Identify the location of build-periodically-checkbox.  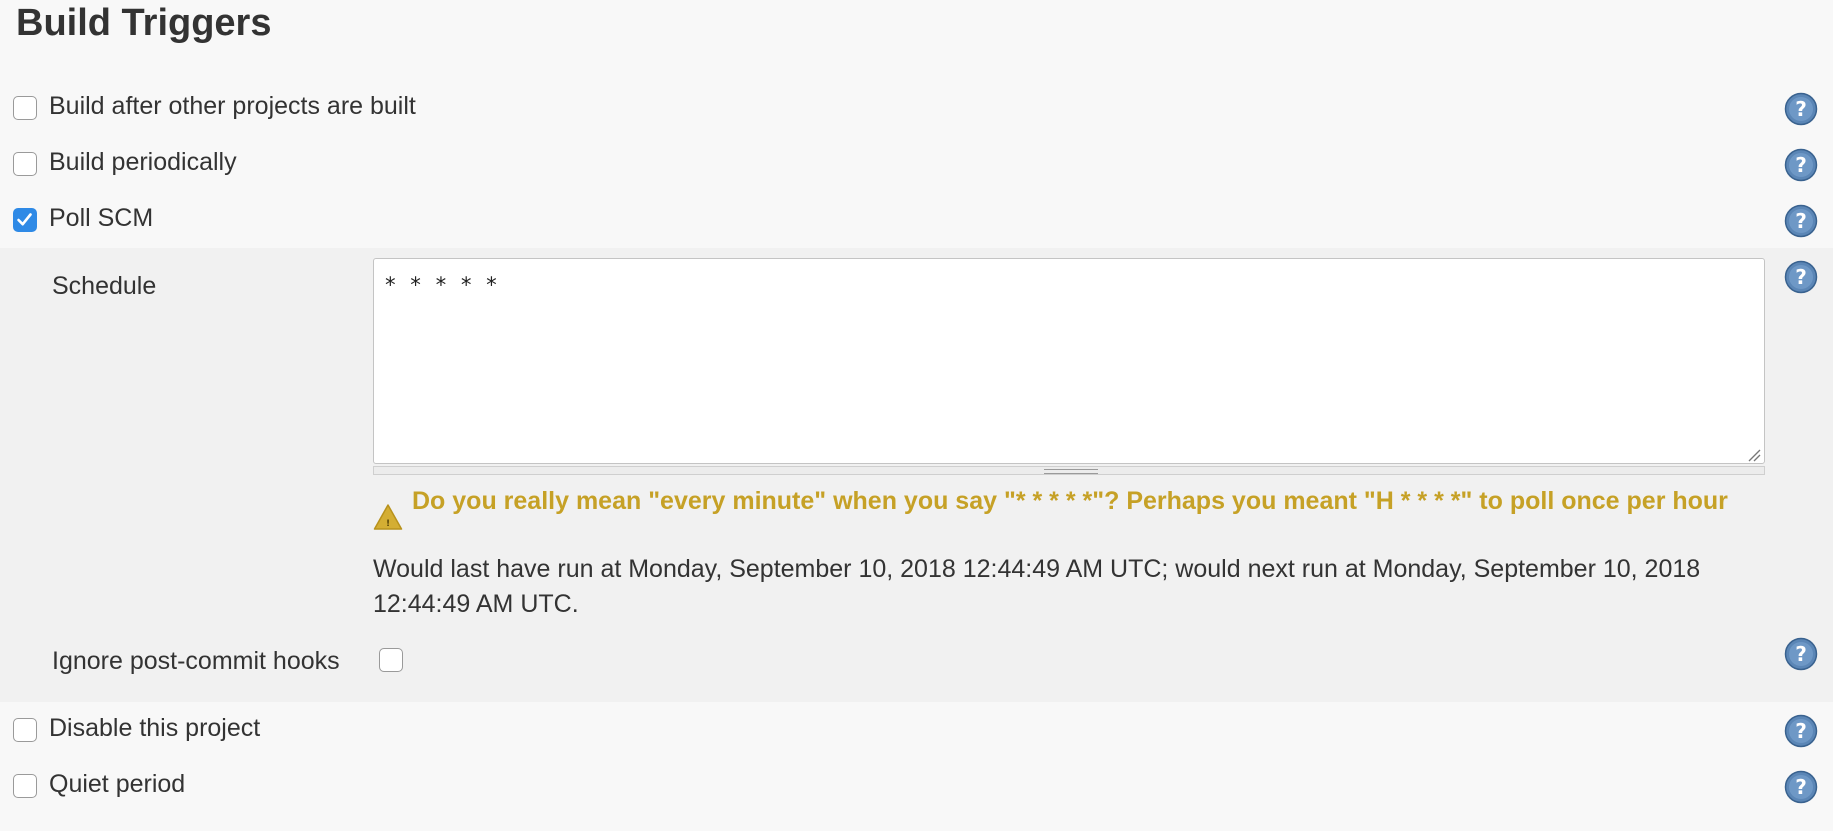
(25, 164).